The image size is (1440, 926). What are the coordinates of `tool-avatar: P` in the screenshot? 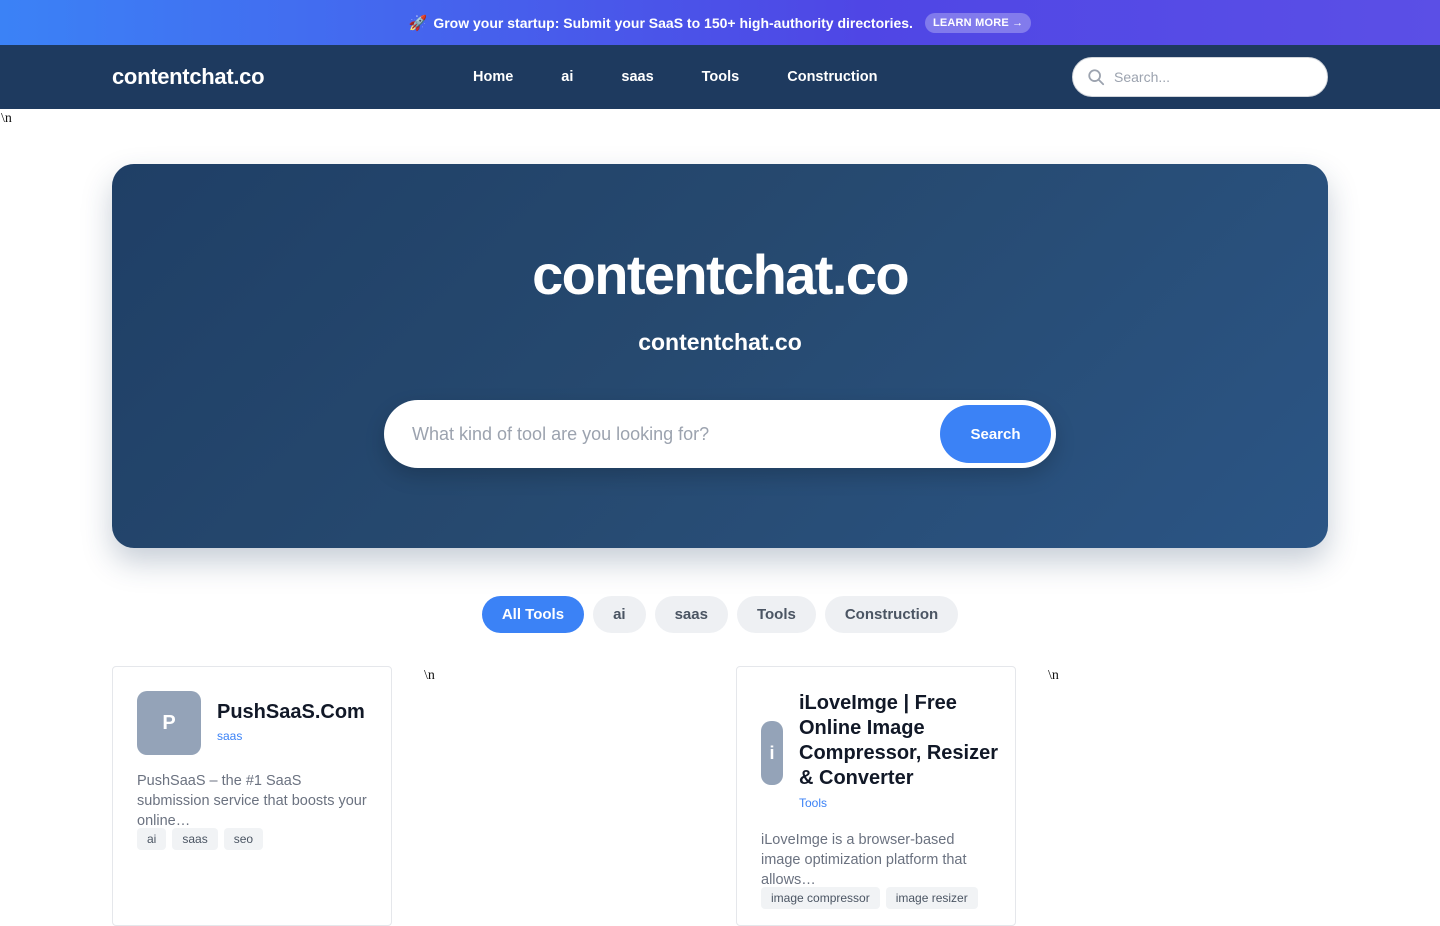 It's located at (169, 723).